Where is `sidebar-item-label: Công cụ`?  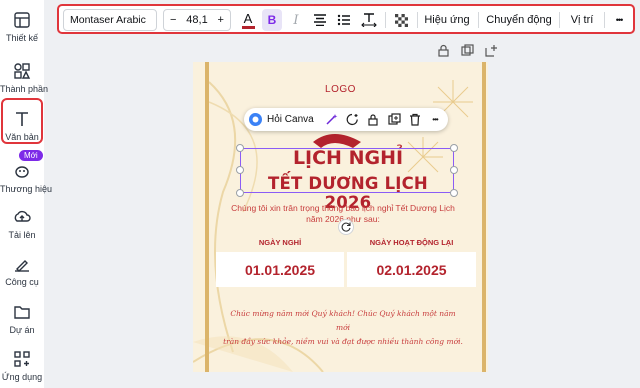 sidebar-item-label: Công cụ is located at coordinates (22, 282).